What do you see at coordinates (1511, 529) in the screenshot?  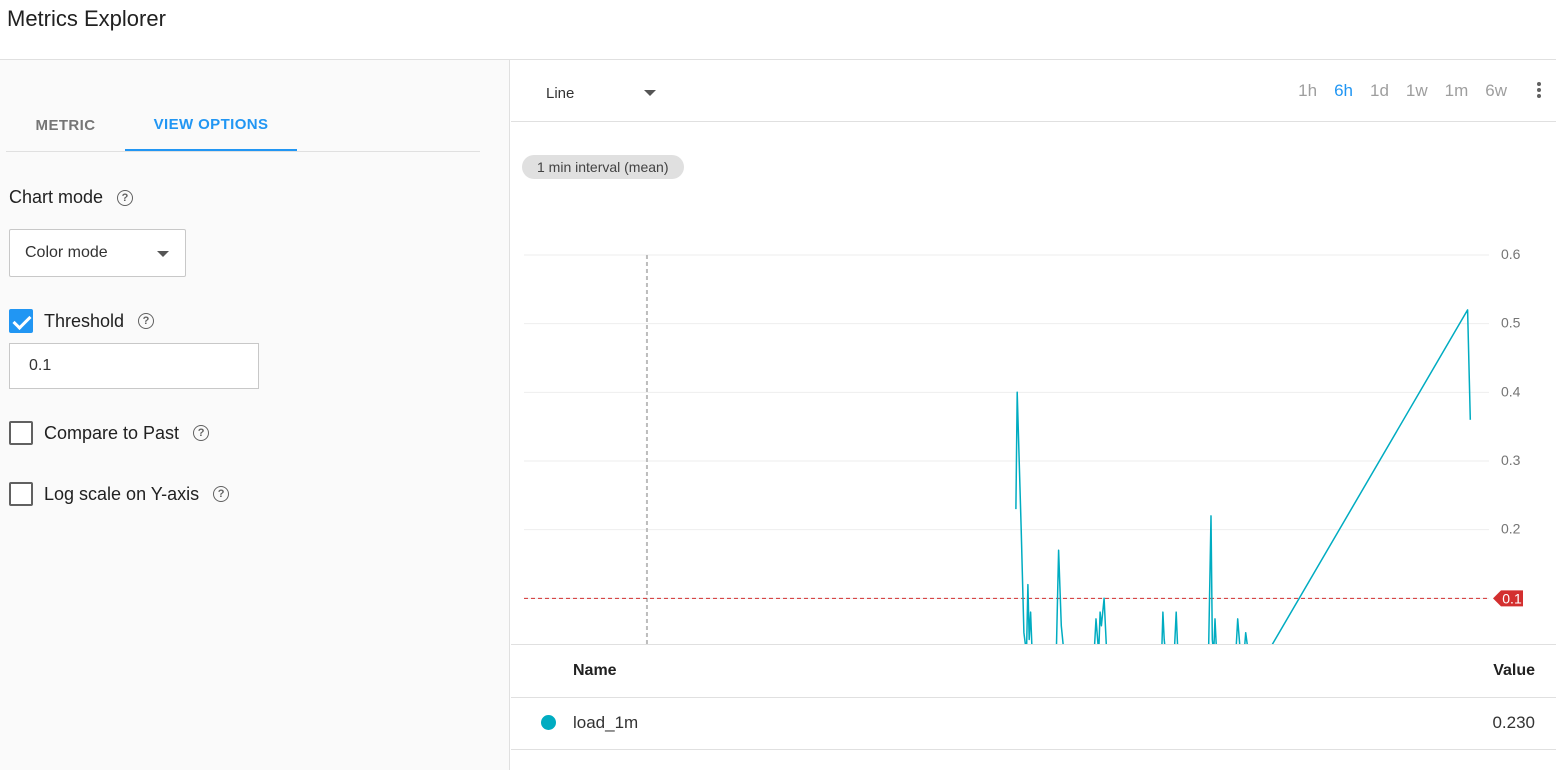 I see `y-tick-label: 0.2` at bounding box center [1511, 529].